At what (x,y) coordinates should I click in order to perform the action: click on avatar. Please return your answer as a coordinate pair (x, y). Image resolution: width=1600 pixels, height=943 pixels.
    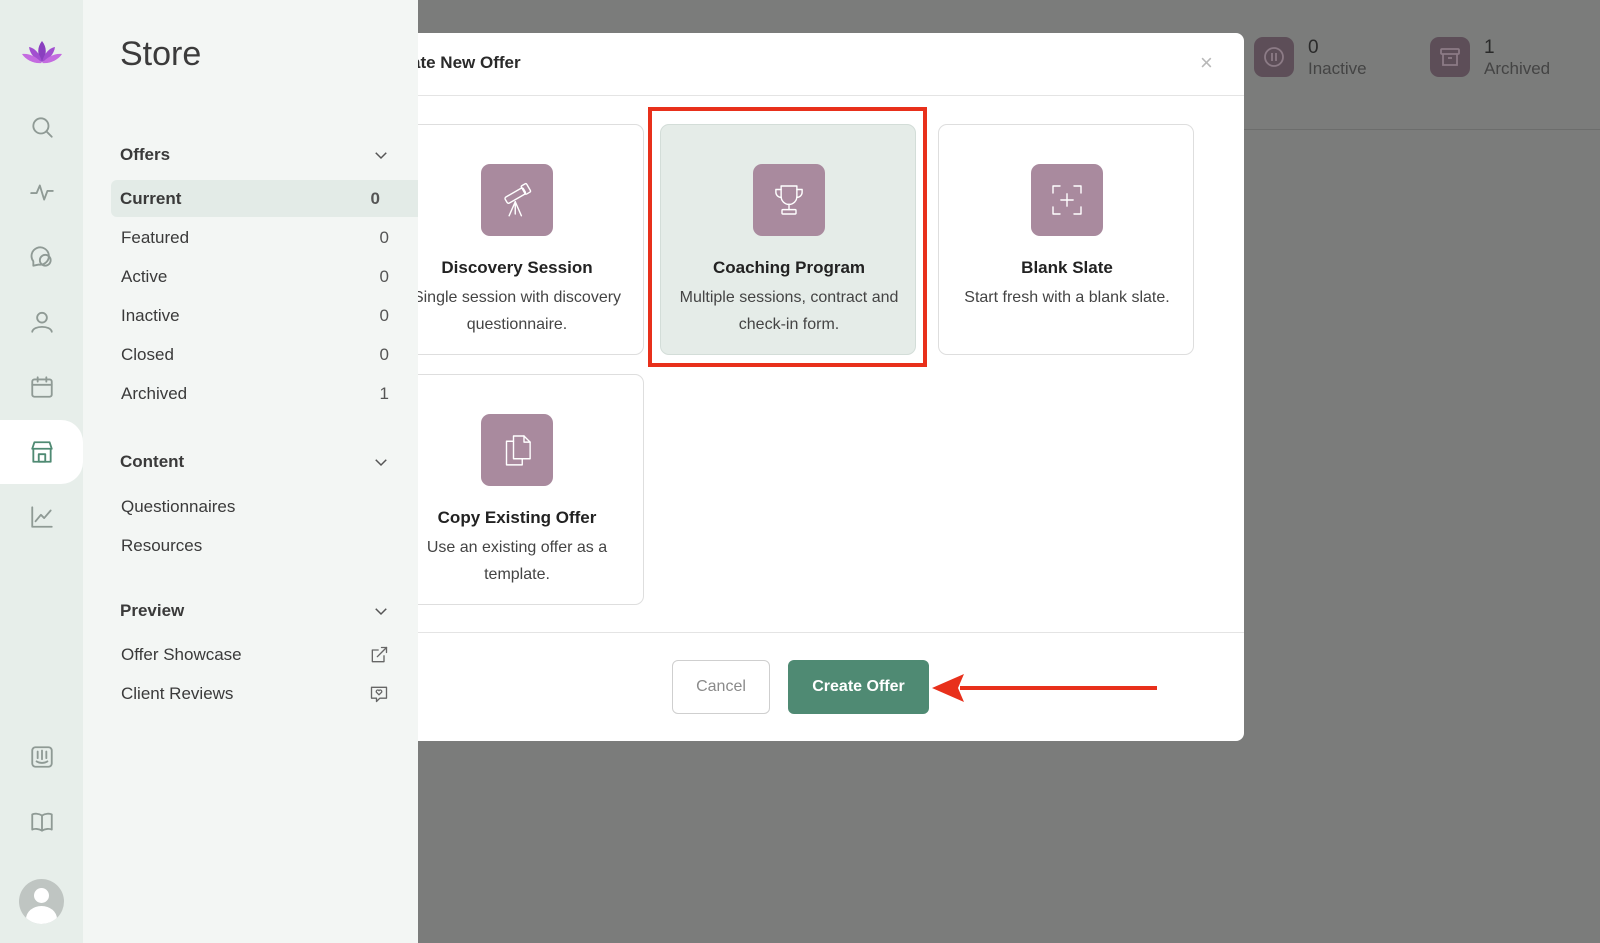
    Looking at the image, I should click on (41, 901).